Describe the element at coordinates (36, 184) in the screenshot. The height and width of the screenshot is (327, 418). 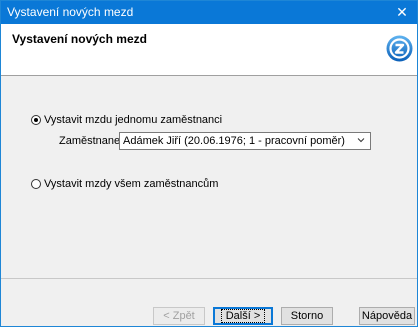
I see `radio-button-unchecked` at that location.